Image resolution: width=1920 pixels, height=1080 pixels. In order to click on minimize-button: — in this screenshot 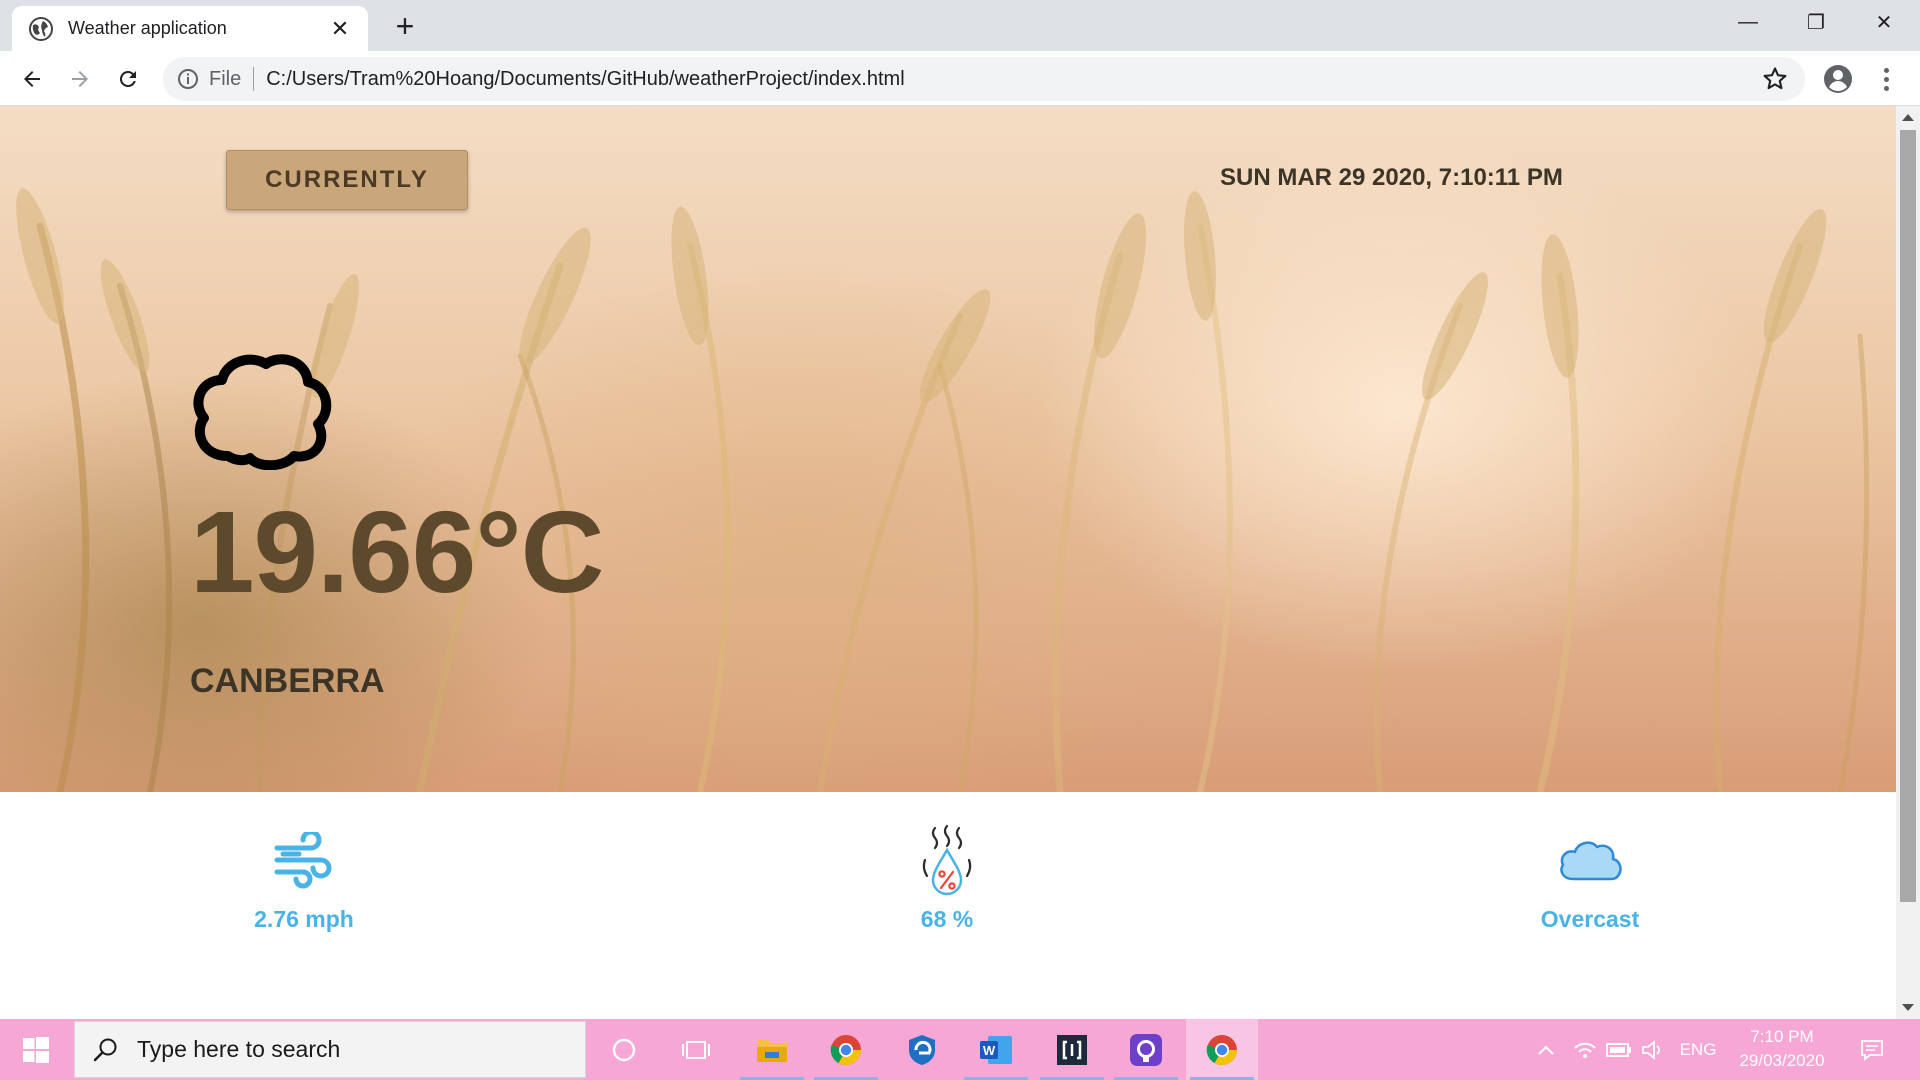, I will do `click(1748, 22)`.